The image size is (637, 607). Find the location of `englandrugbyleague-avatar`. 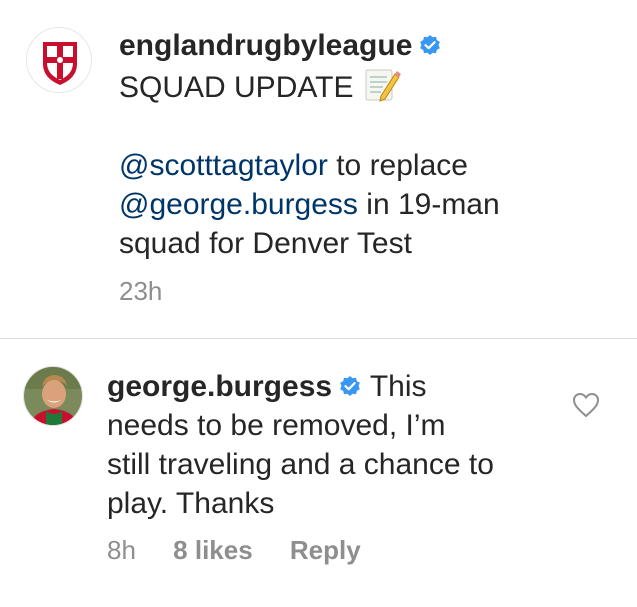

englandrugbyleague-avatar is located at coordinates (59, 60).